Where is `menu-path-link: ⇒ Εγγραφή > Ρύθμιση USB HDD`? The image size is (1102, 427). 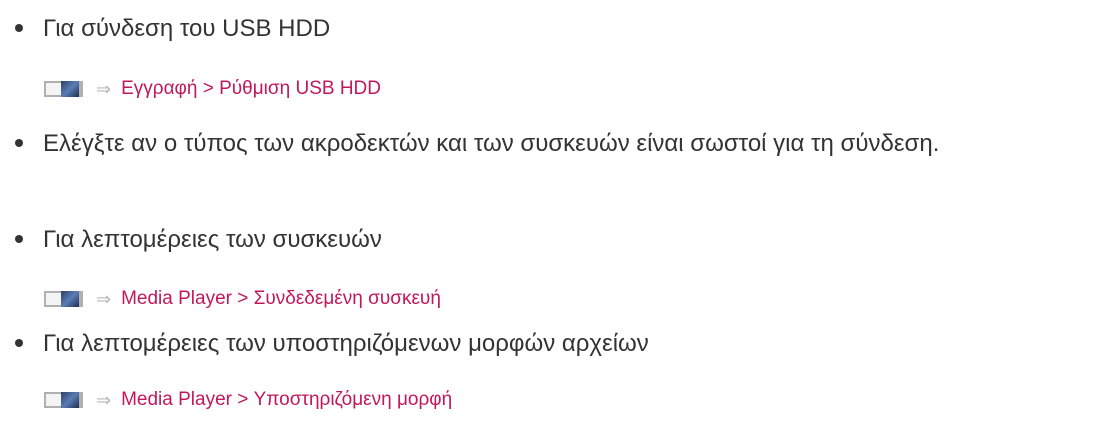
menu-path-link: ⇒ Εγγραφή > Ρύθμιση USB HDD is located at coordinates (212, 89).